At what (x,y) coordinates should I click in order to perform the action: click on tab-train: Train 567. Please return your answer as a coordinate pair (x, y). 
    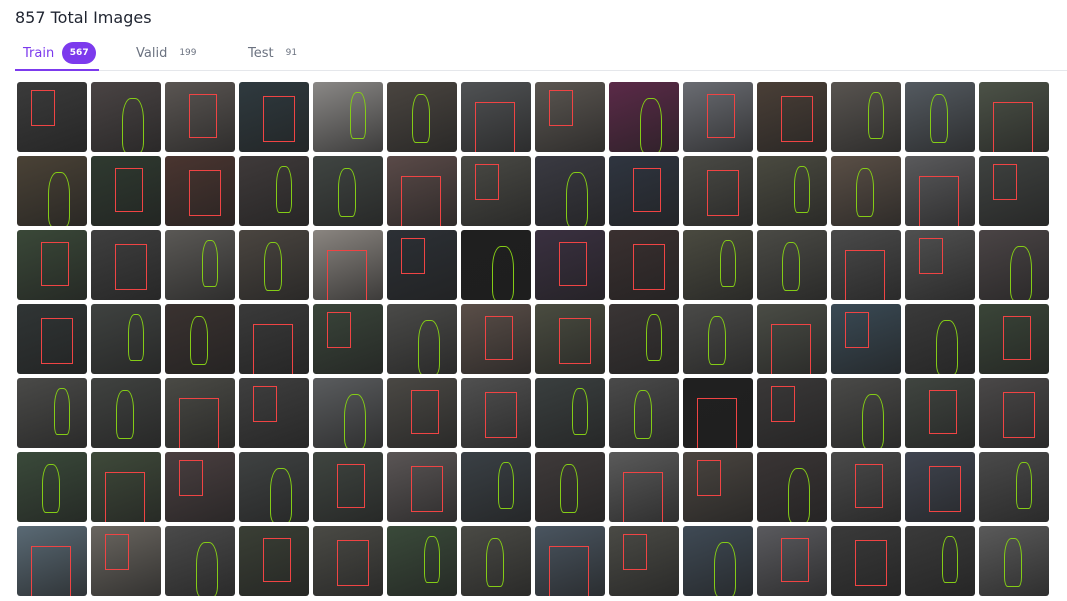
    Looking at the image, I should click on (57, 53).